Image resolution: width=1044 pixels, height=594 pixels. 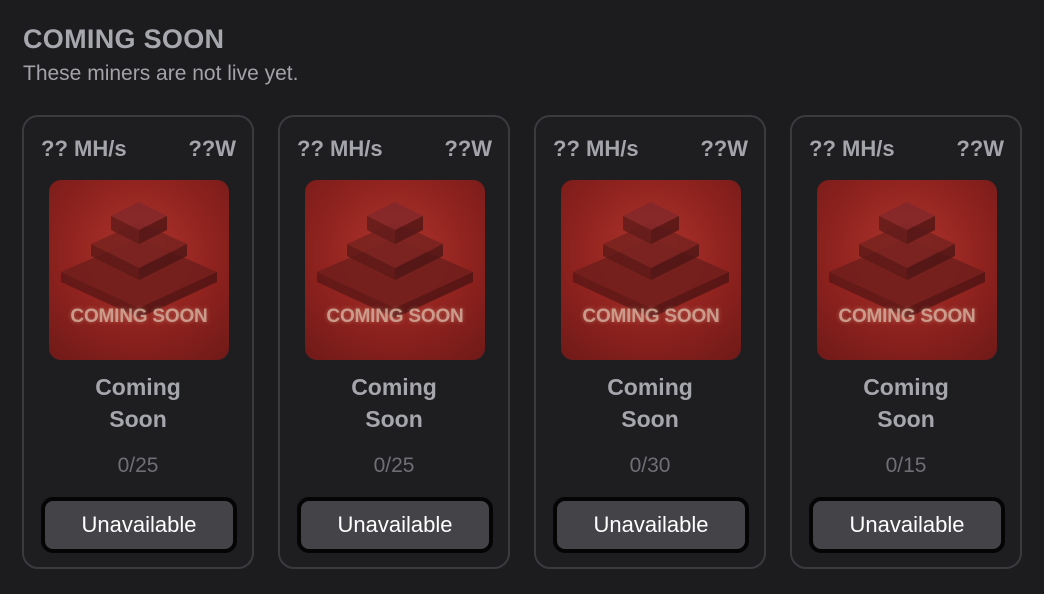 I want to click on section-title: COMING SOON, so click(x=124, y=39).